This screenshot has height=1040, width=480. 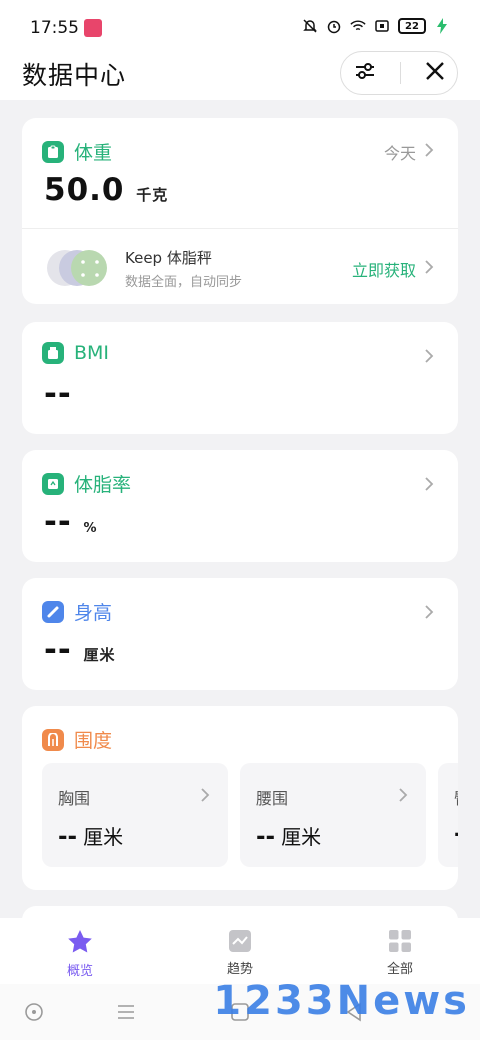 What do you see at coordinates (53, 483) in the screenshot?
I see `bodyfat-icon` at bounding box center [53, 483].